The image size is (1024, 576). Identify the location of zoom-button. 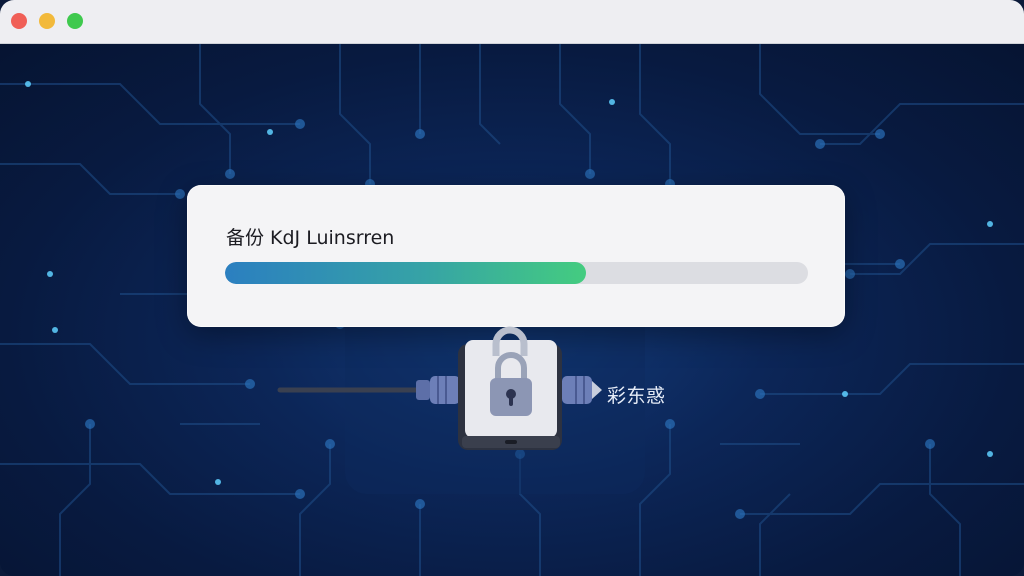
(75, 21).